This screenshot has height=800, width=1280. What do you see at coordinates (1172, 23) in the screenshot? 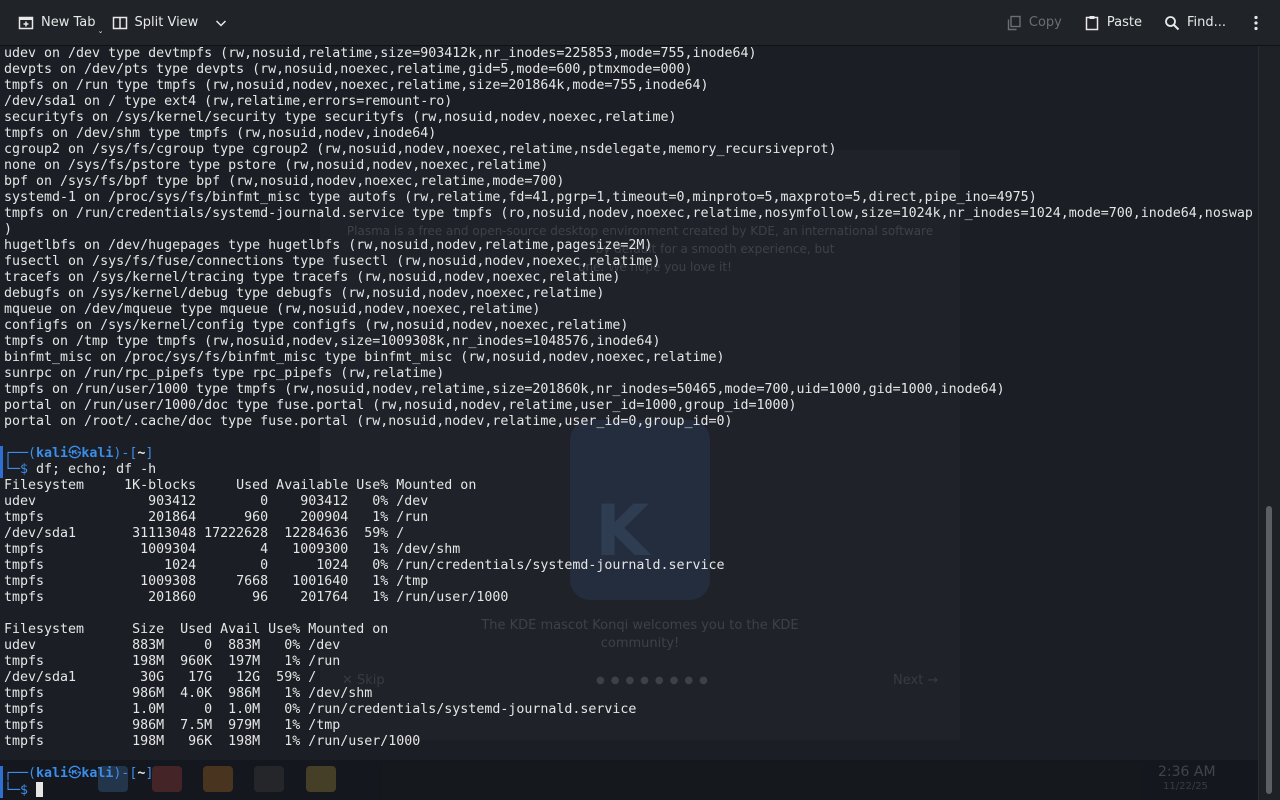
I see `search-icon` at bounding box center [1172, 23].